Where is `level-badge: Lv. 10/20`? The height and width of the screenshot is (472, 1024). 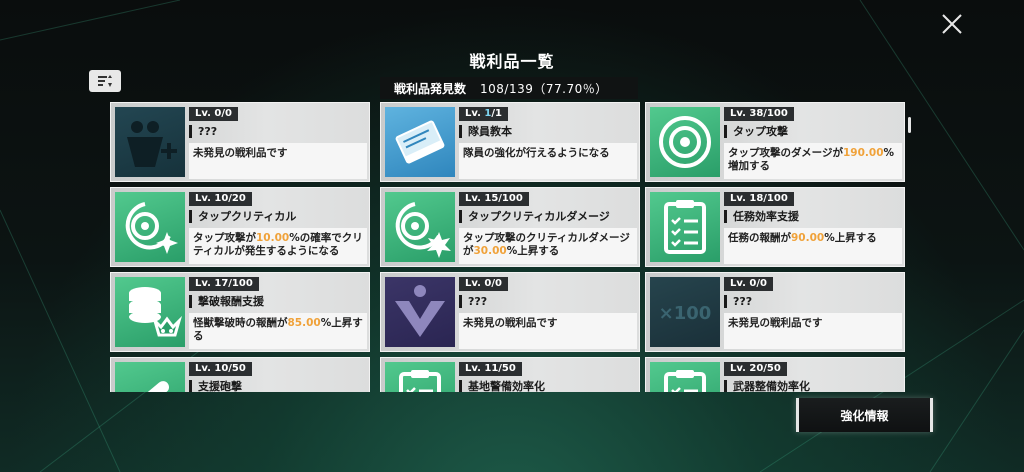
level-badge: Lv. 10/20 is located at coordinates (220, 199).